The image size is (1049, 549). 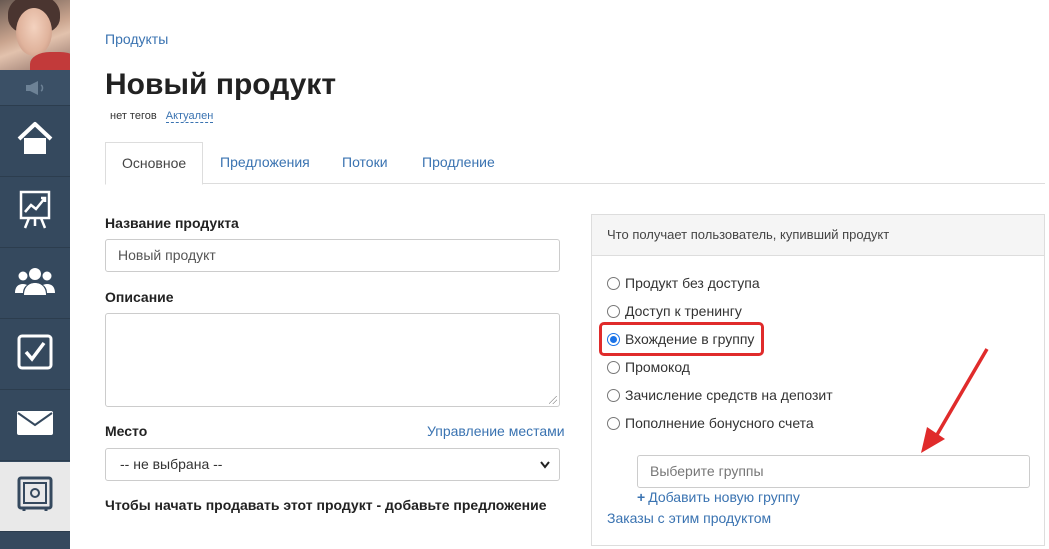 I want to click on option-promocode: Промокод, so click(x=648, y=367).